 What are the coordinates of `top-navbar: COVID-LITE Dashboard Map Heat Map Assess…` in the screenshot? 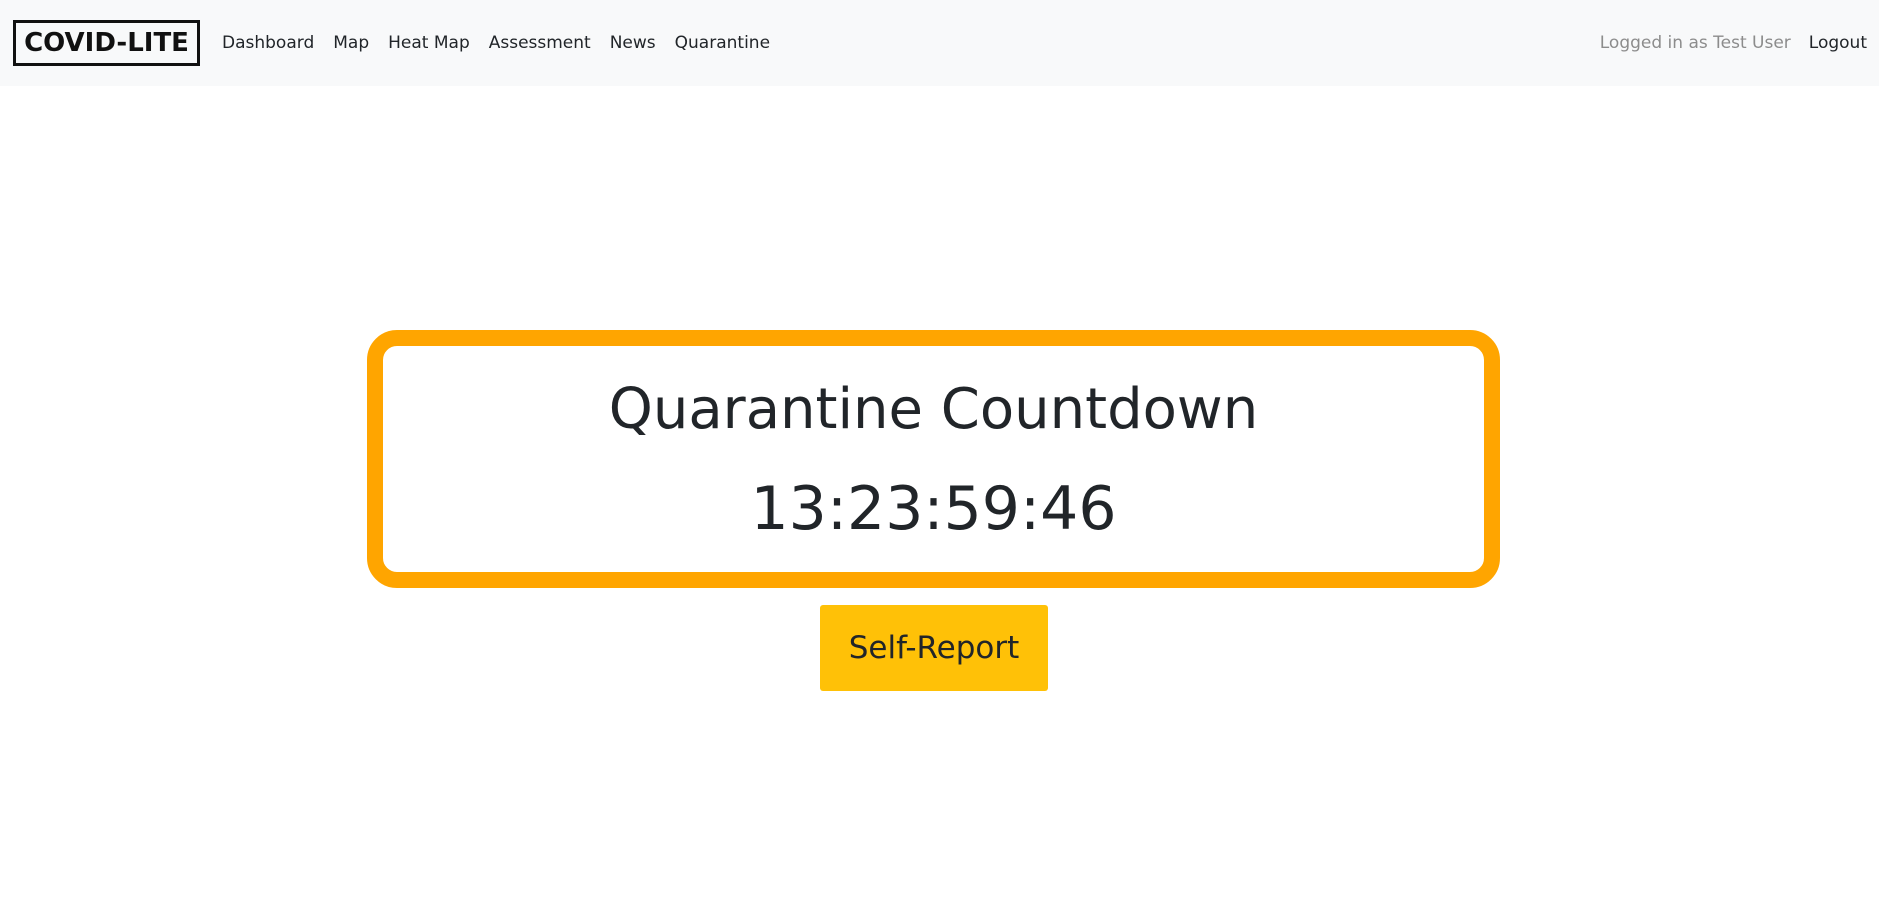 It's located at (939, 43).